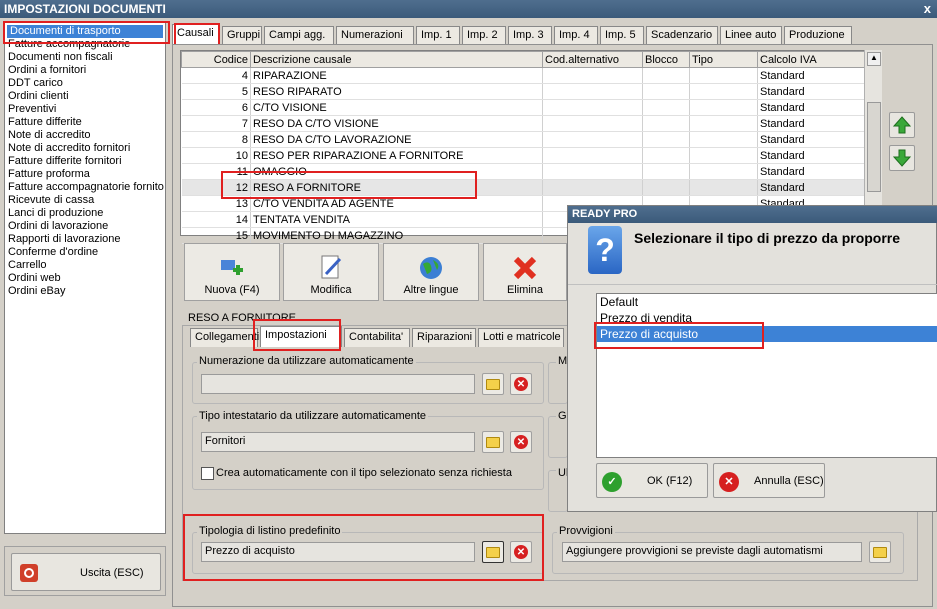  Describe the element at coordinates (207, 473) in the screenshot. I see `auto-create-checkbox` at that location.